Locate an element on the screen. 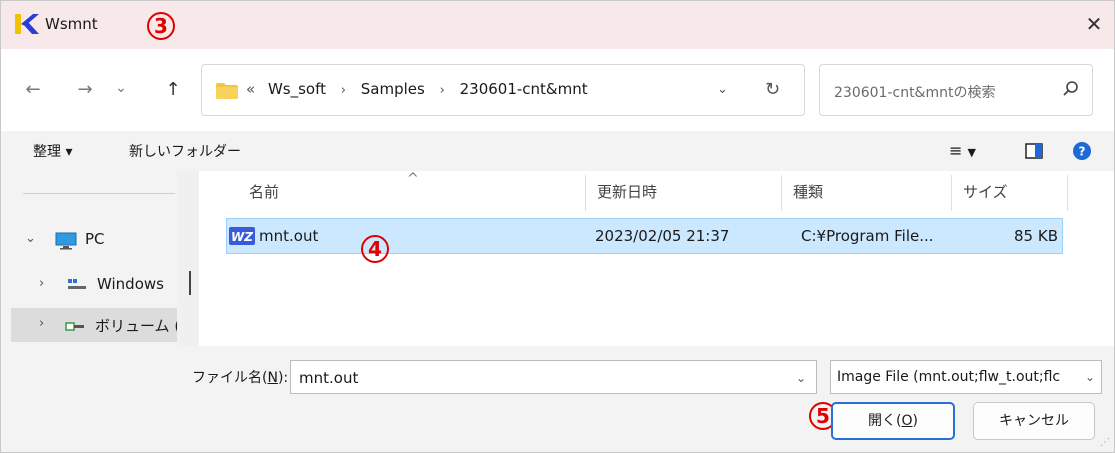 Image resolution: width=1115 pixels, height=453 pixels. scrollbar-thumb is located at coordinates (190, 283).